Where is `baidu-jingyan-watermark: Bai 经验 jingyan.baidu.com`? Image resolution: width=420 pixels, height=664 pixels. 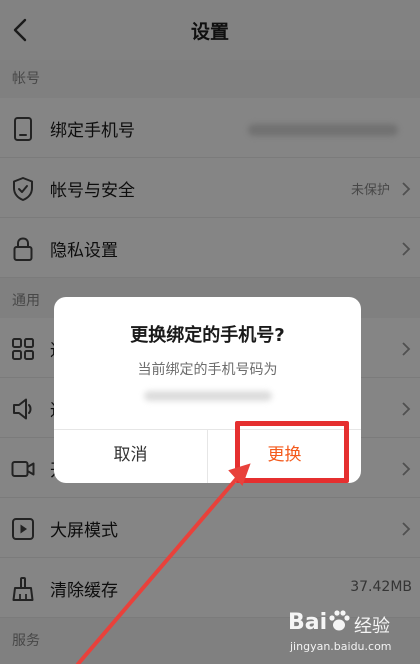
baidu-jingyan-watermark: Bai 经验 jingyan.baidu.com is located at coordinates (347, 631).